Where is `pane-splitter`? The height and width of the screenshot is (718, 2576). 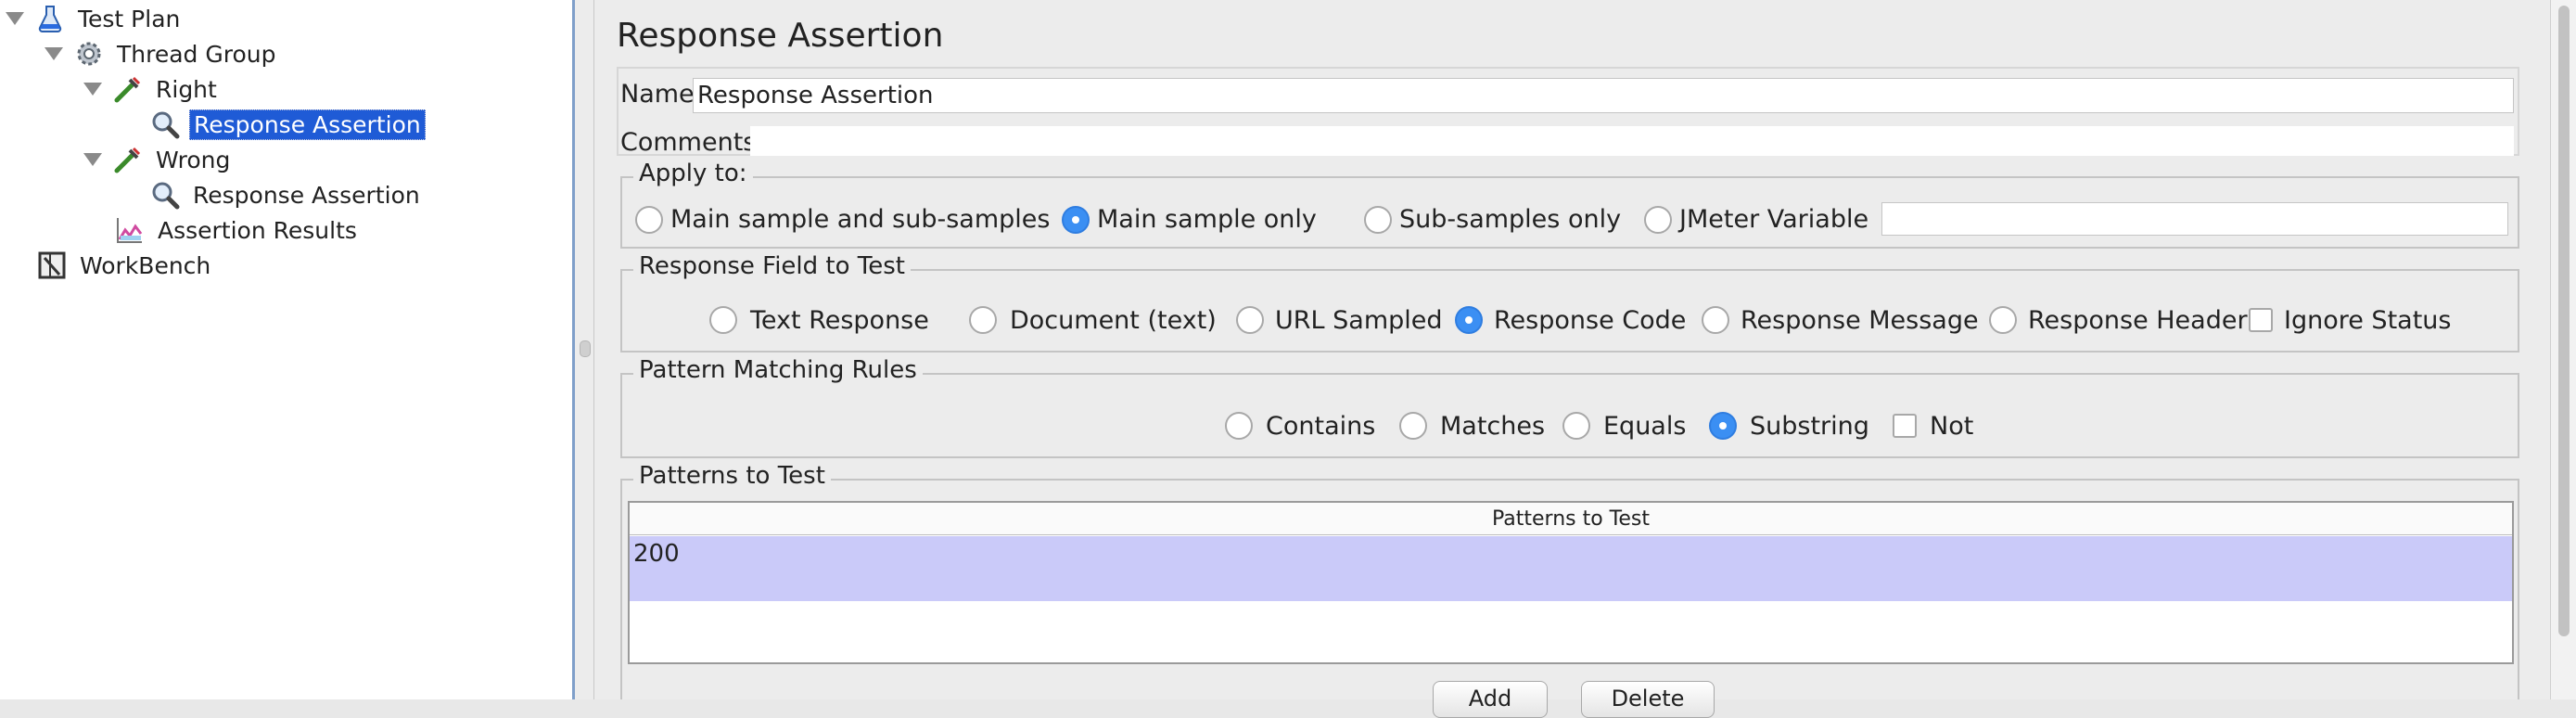
pane-splitter is located at coordinates (584, 349).